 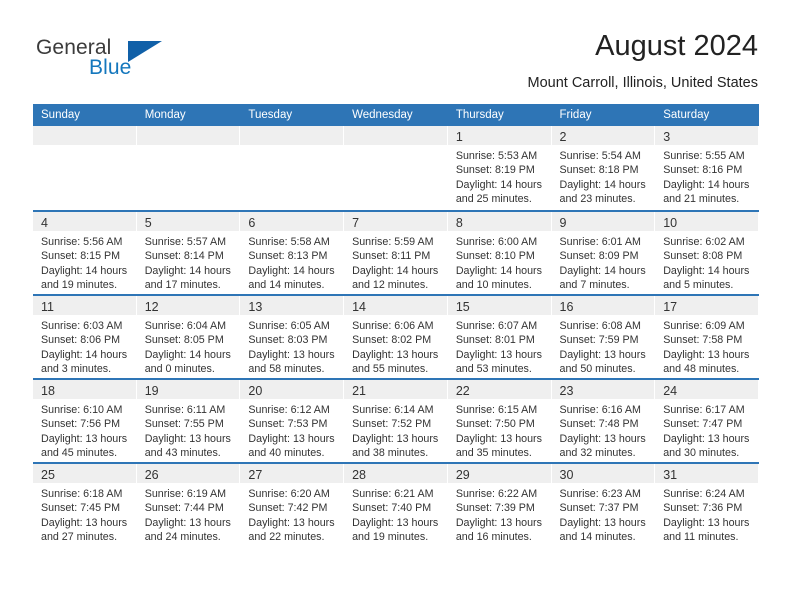 I want to click on sunrise-text: Sunrise: 6:15 AM, so click(x=496, y=410).